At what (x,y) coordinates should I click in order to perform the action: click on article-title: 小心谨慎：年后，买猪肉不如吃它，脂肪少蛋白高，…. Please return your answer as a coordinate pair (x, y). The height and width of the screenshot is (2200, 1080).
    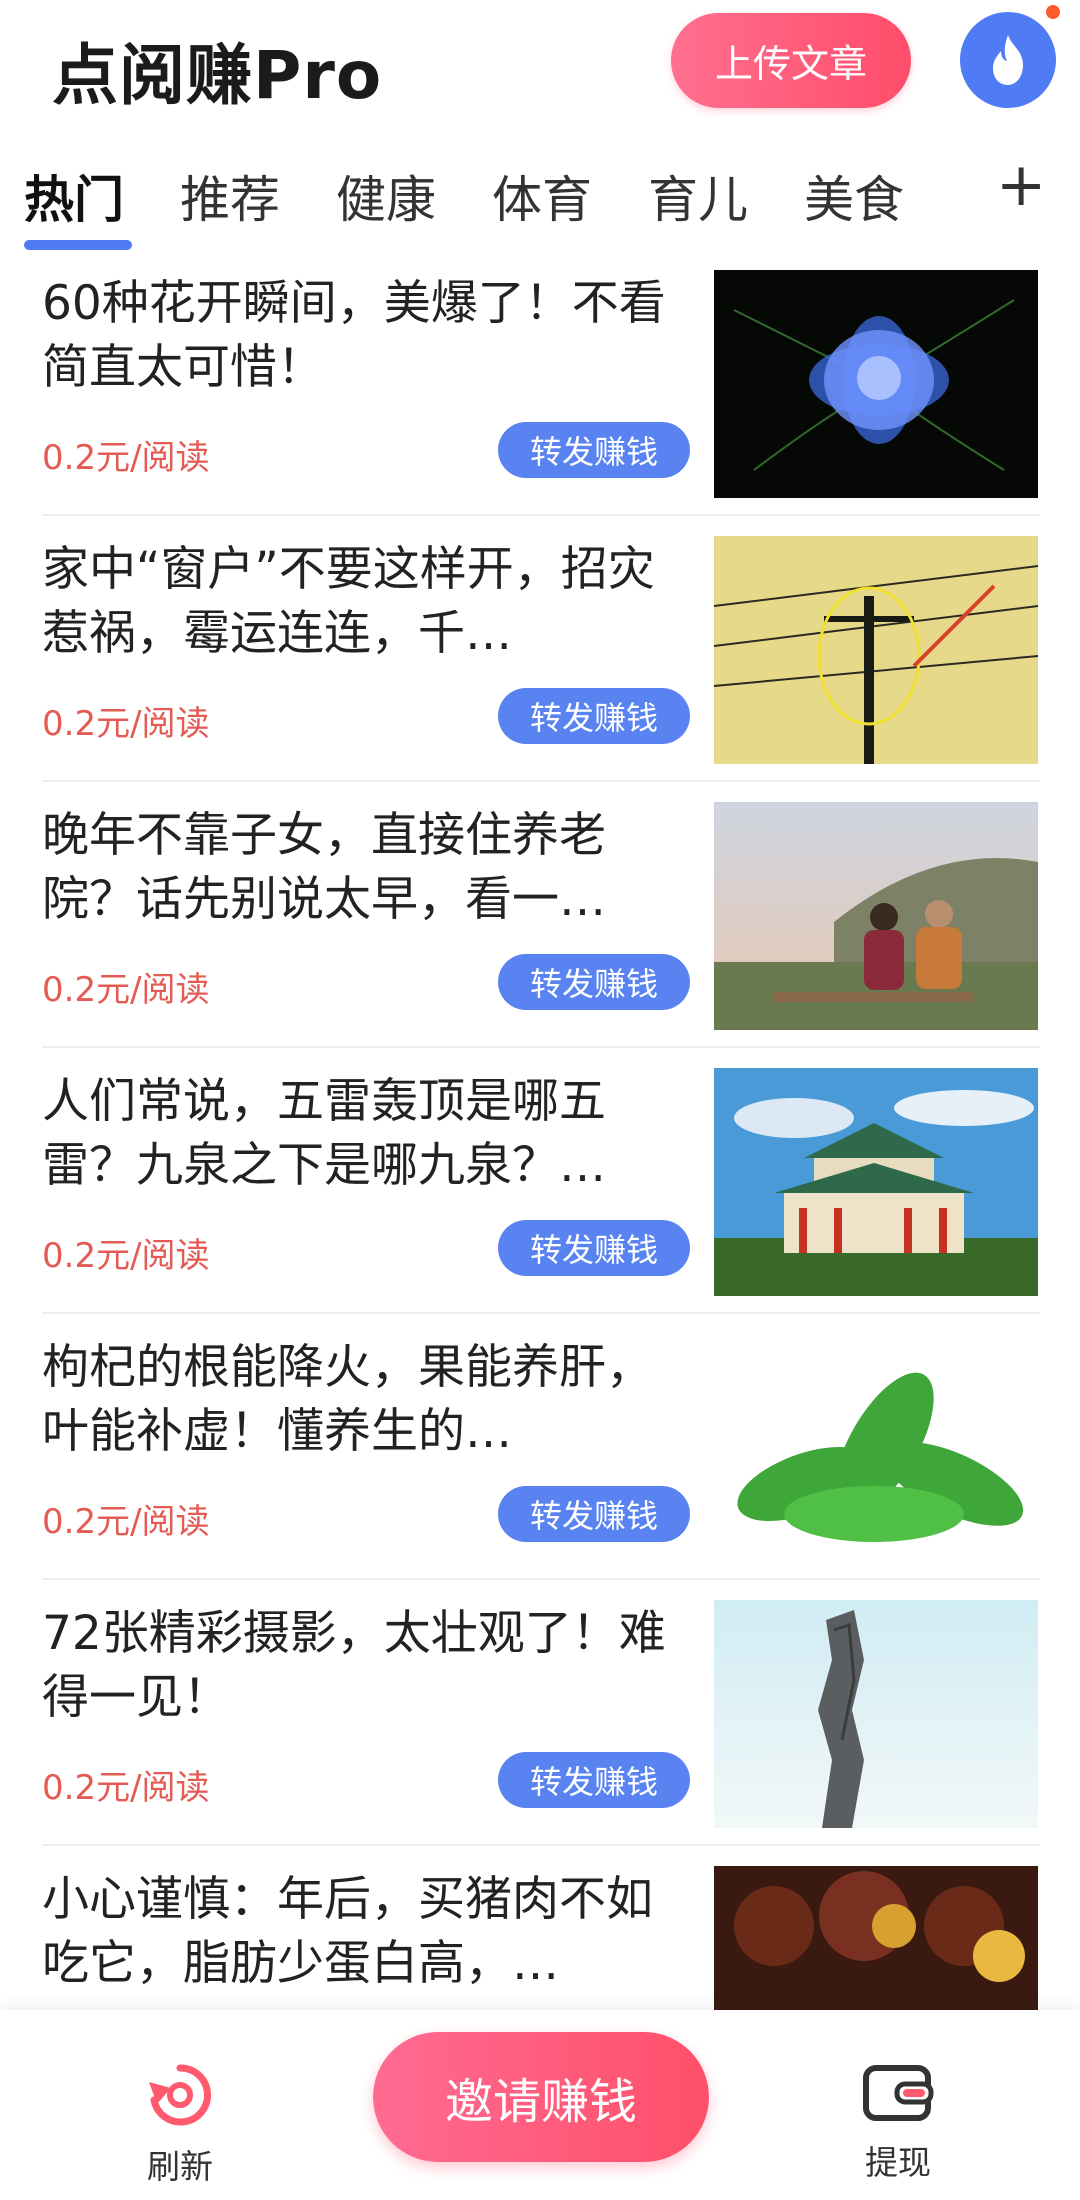
    Looking at the image, I should click on (367, 1932).